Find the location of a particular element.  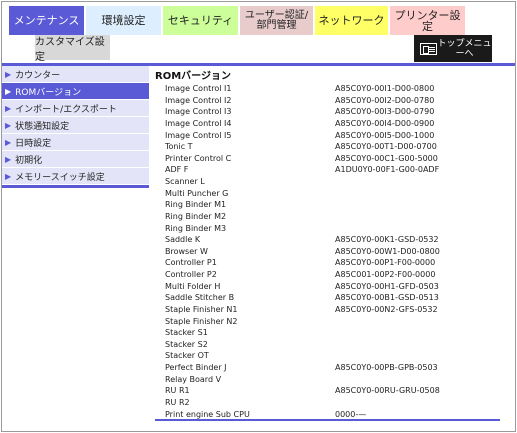

rom-component-name: Relay Board V is located at coordinates (193, 379).